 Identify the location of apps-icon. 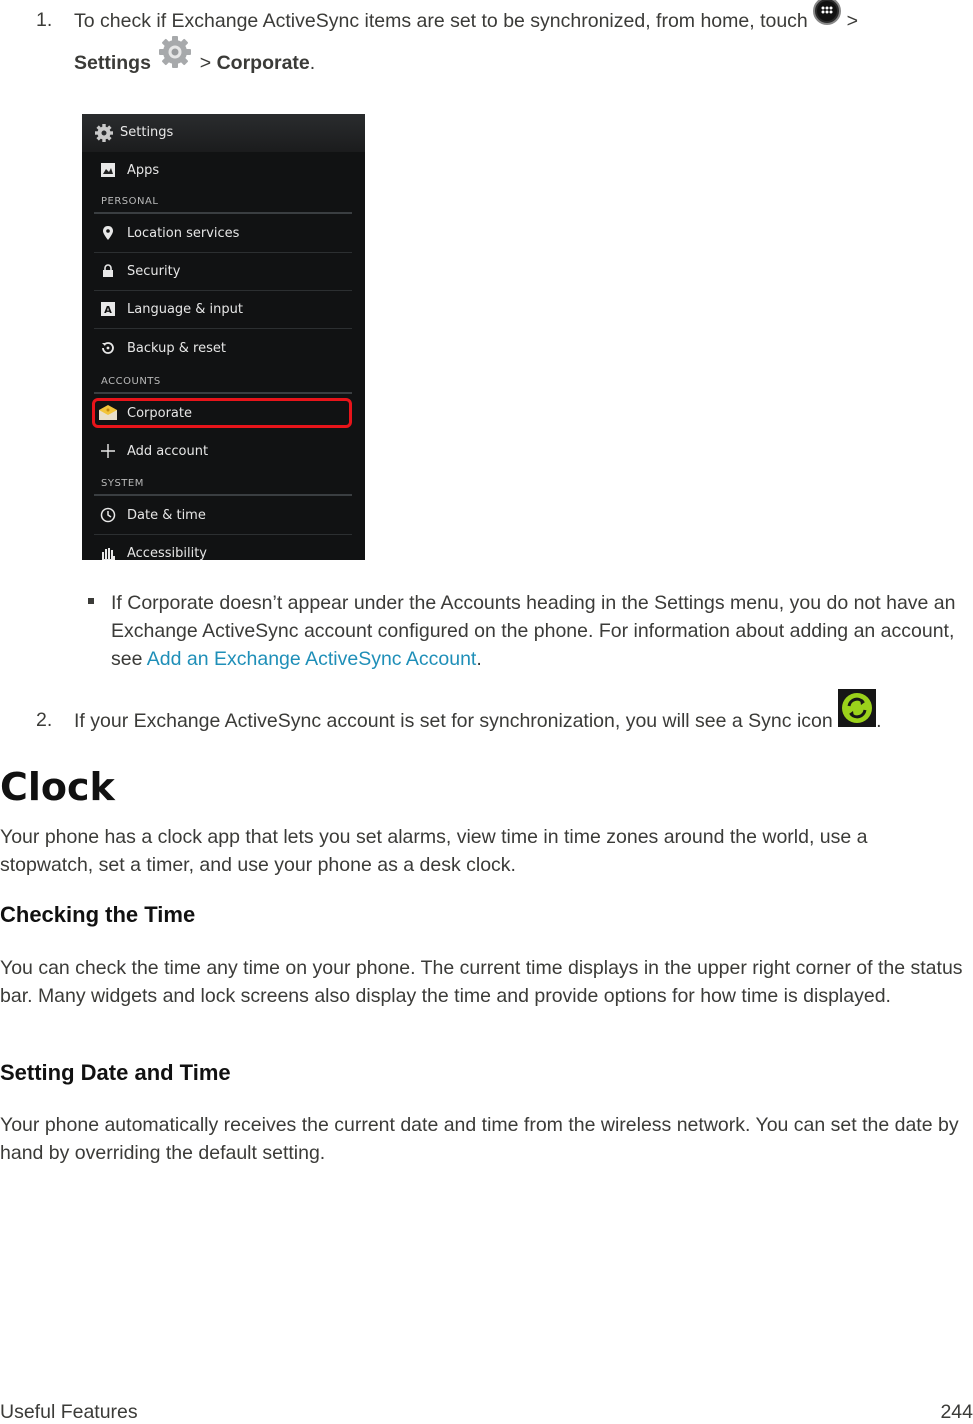
(108, 170).